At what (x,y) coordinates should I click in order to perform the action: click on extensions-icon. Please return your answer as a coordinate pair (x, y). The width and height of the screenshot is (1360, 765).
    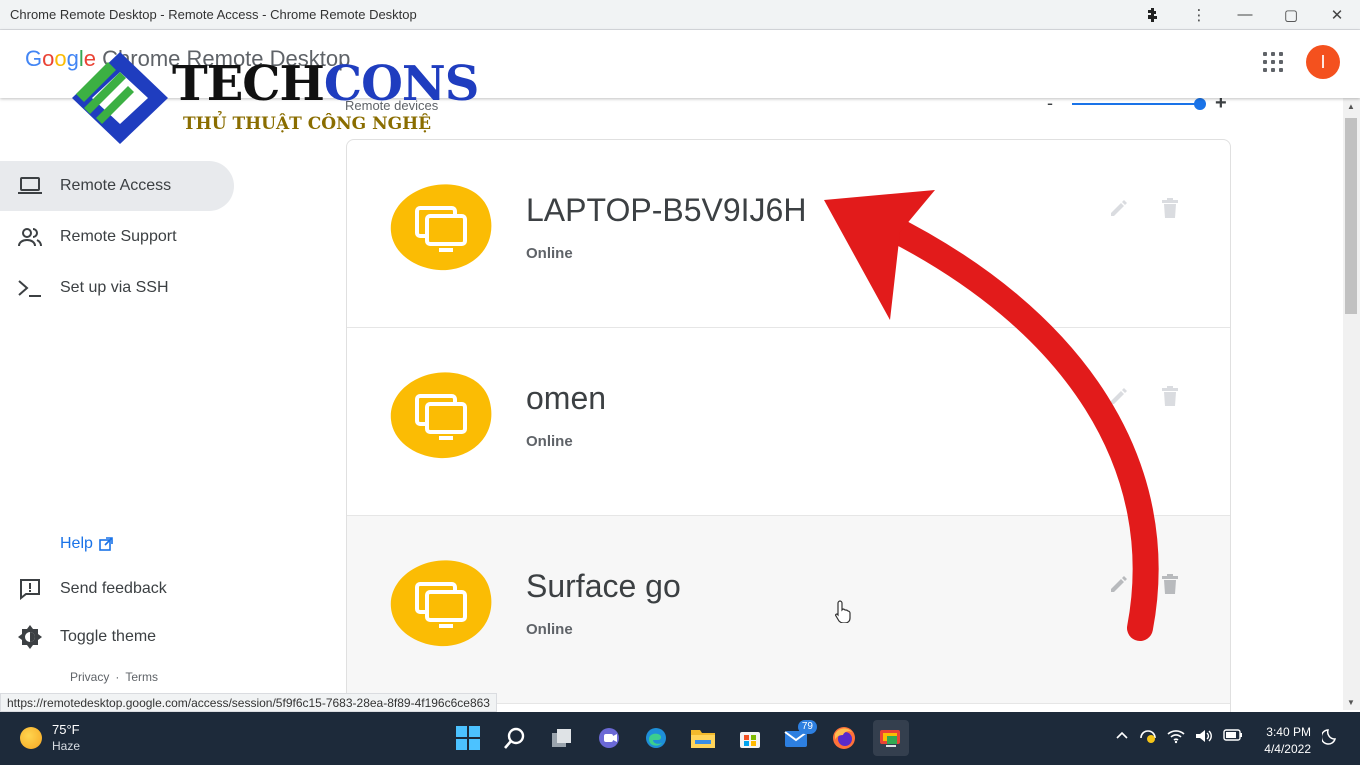
    Looking at the image, I should click on (1153, 15).